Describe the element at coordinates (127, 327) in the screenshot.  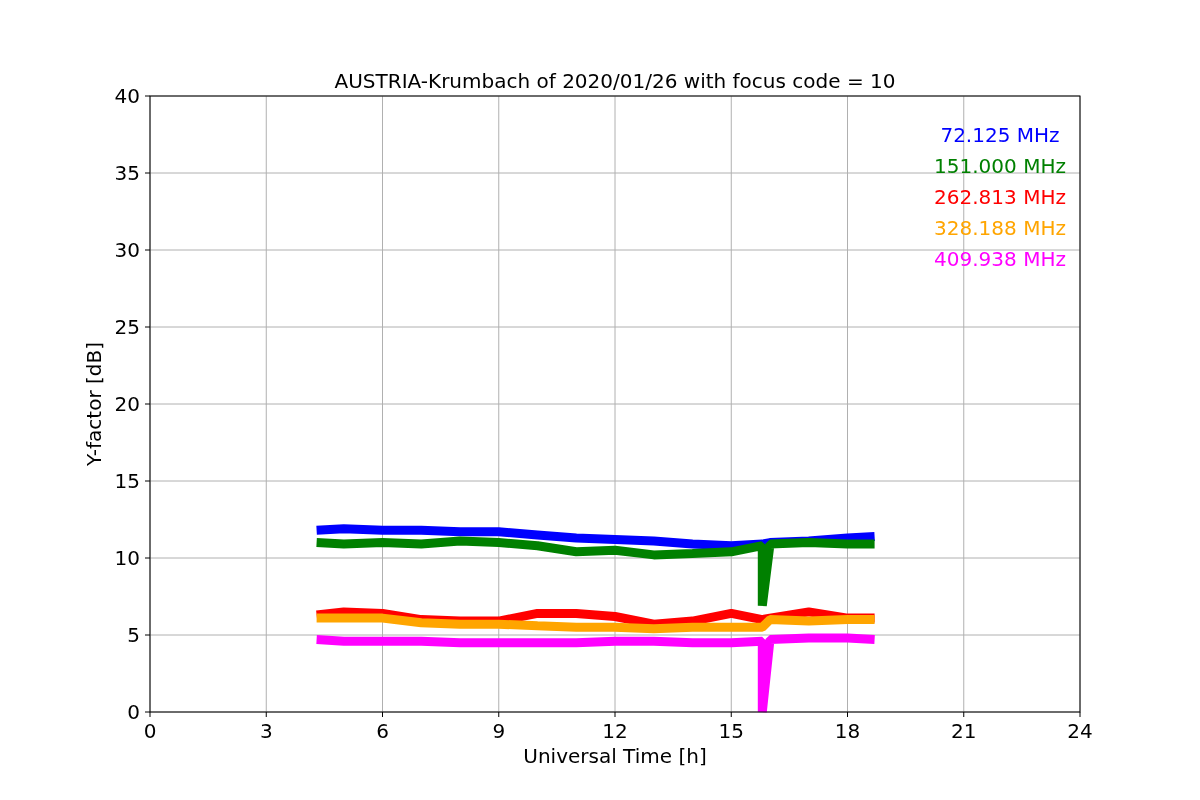
I see `tick-label: 25` at that location.